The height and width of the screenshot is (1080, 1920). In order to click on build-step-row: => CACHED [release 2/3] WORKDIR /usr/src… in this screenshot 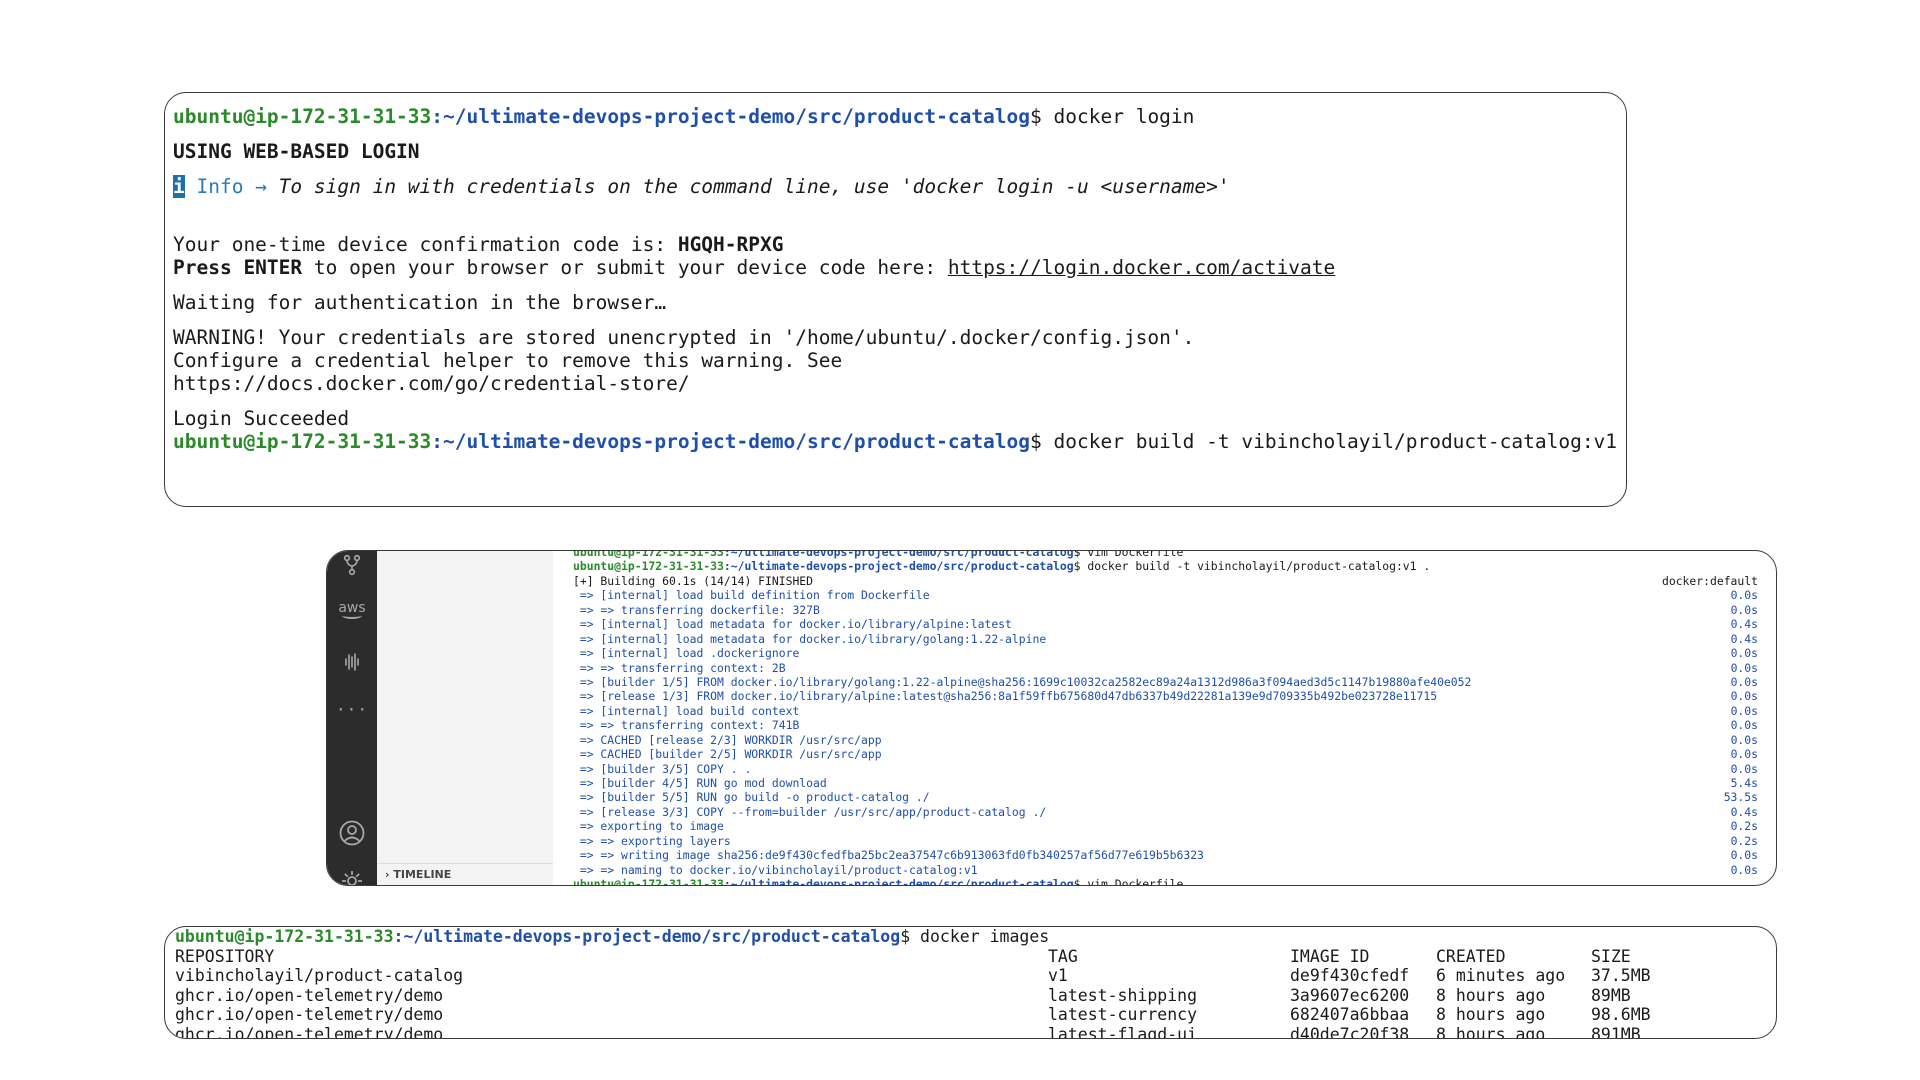, I will do `click(1165, 740)`.